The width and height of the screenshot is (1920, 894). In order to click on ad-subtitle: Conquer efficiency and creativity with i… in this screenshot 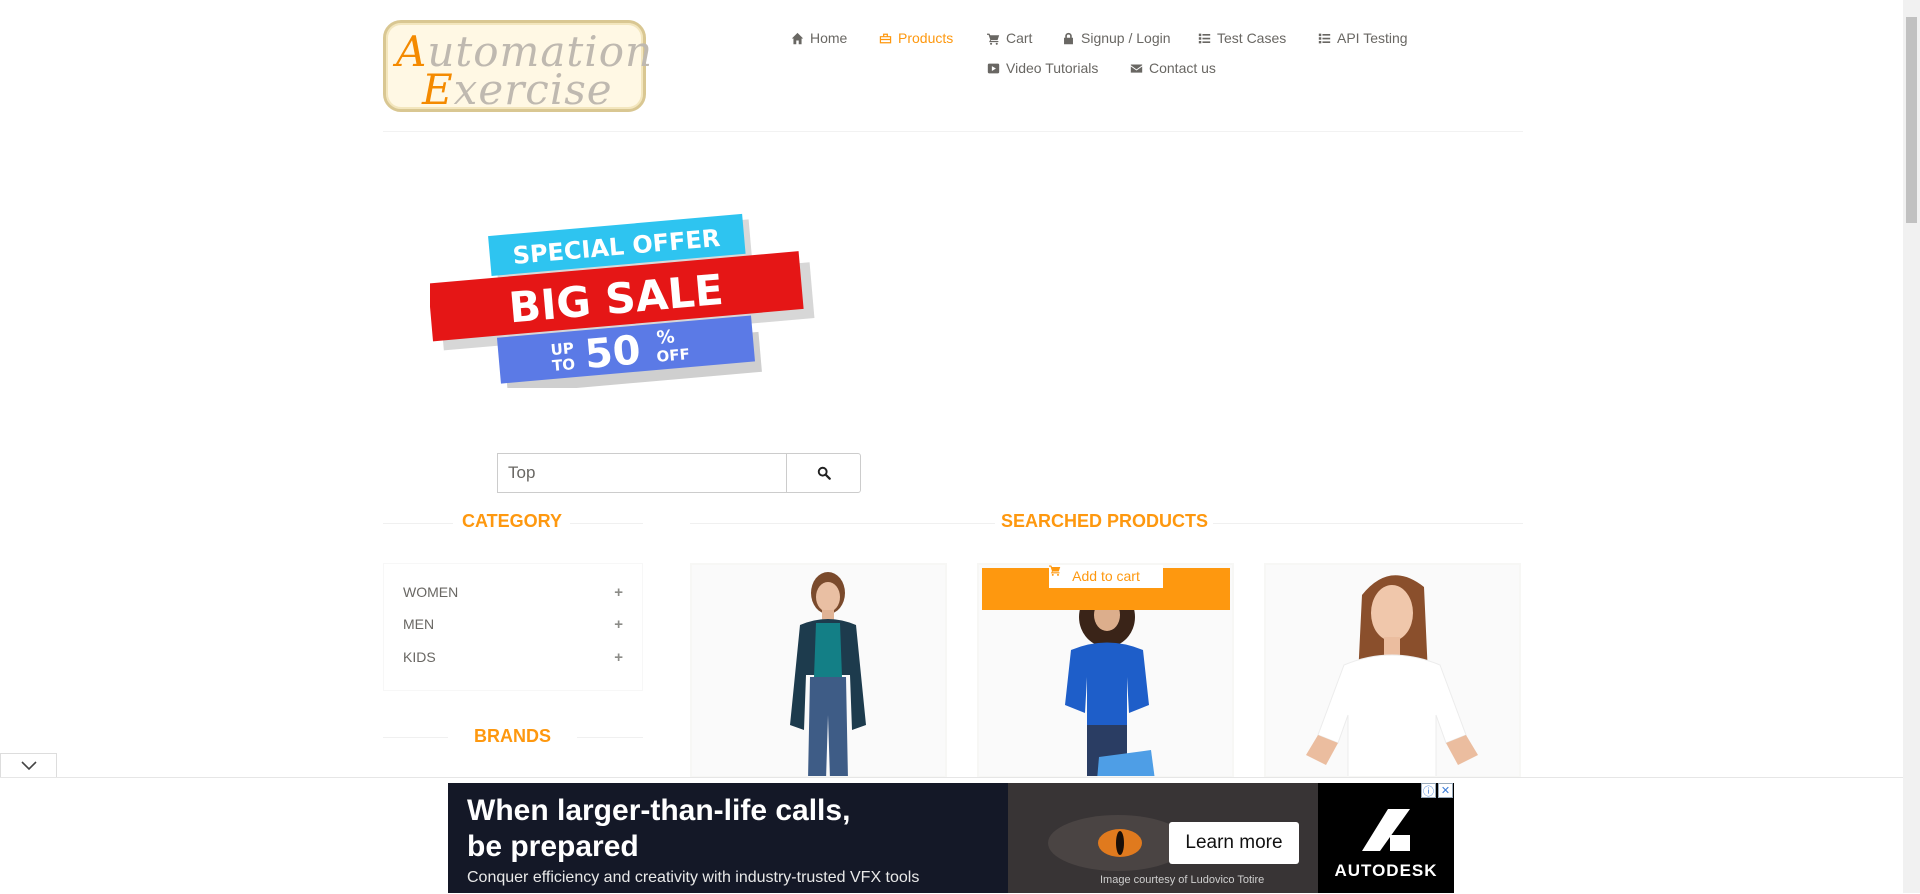, I will do `click(693, 877)`.